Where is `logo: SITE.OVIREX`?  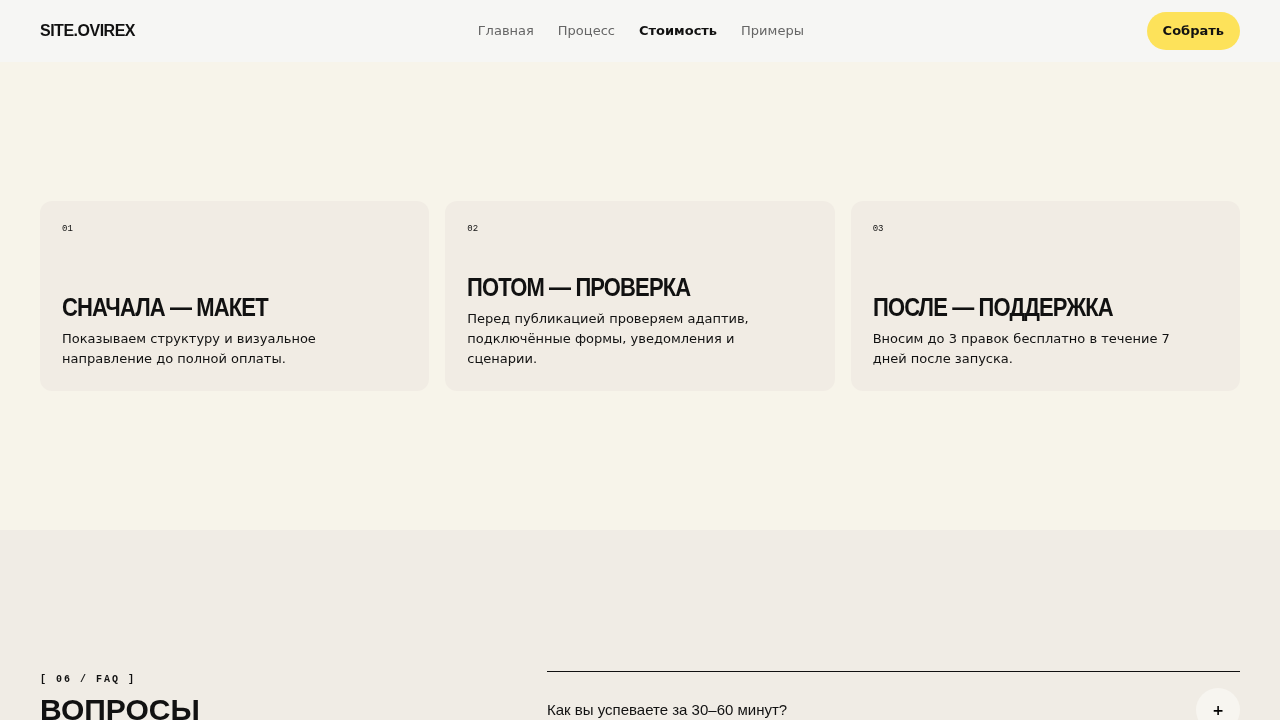
logo: SITE.OVIREX is located at coordinates (87, 31).